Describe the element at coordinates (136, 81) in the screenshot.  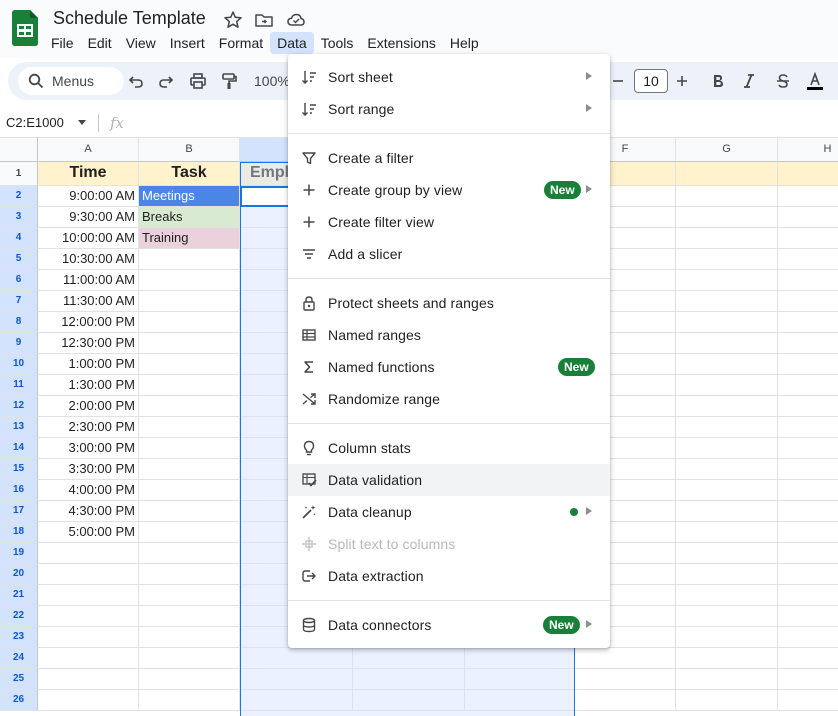
I see `undo-icon` at that location.